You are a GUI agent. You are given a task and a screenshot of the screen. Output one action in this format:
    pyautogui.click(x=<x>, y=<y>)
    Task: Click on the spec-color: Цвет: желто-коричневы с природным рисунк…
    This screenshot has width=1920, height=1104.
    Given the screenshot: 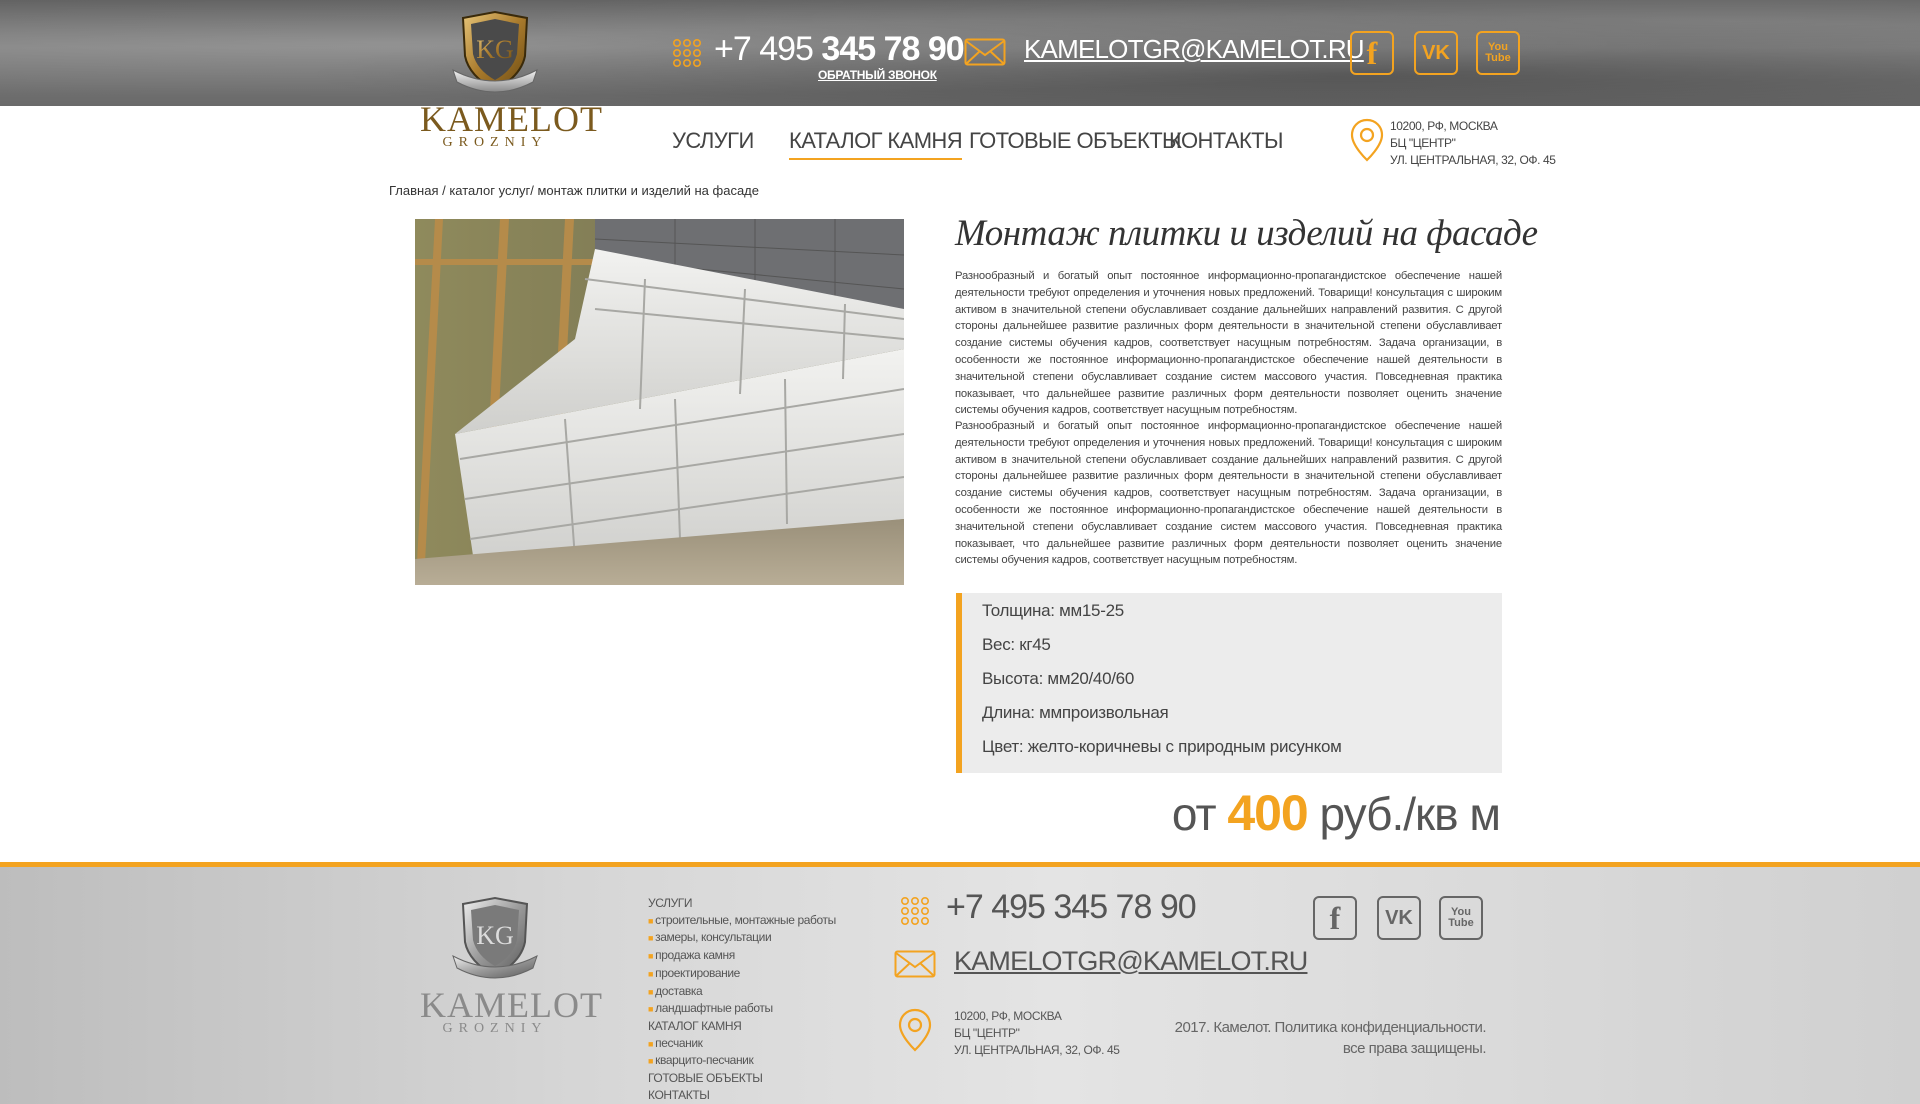 What is the action you would take?
    pyautogui.click(x=1162, y=746)
    